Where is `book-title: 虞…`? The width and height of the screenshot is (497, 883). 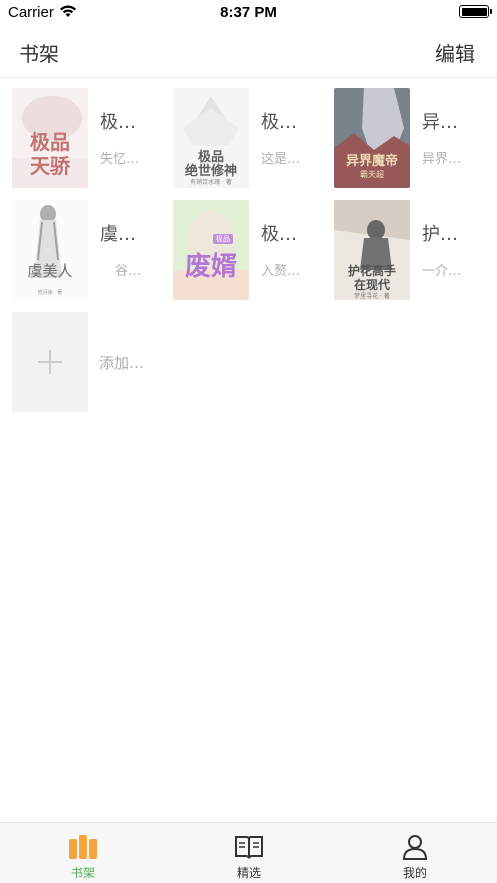
book-title: 虞… is located at coordinates (118, 234).